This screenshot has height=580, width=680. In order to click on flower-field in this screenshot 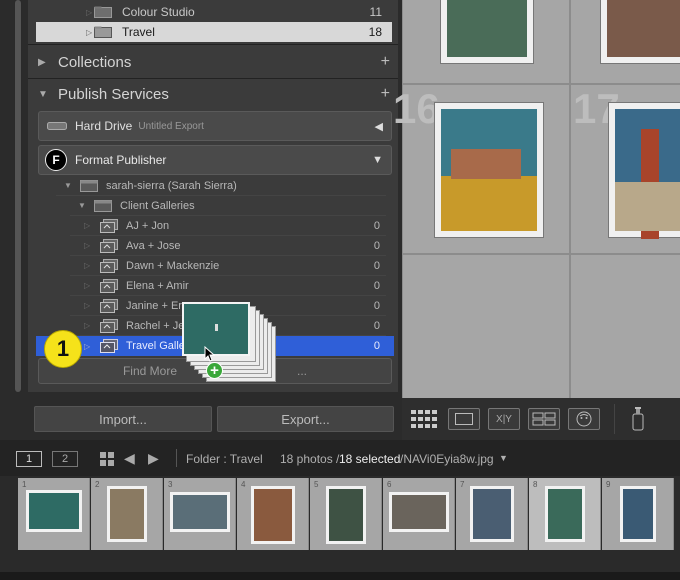, I will do `click(489, 203)`.